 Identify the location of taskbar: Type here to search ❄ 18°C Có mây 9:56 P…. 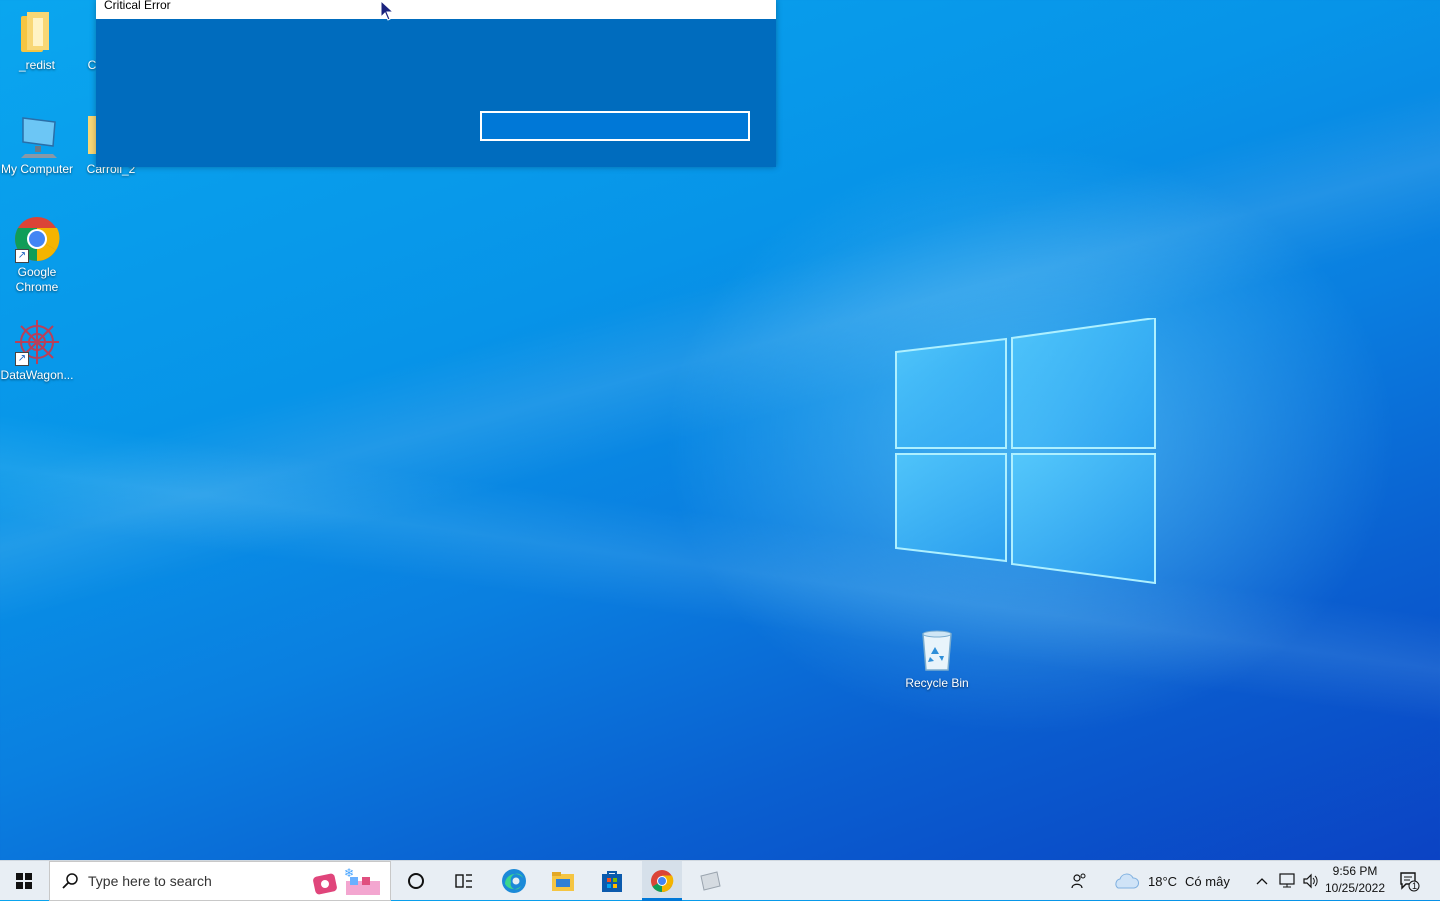
(720, 880).